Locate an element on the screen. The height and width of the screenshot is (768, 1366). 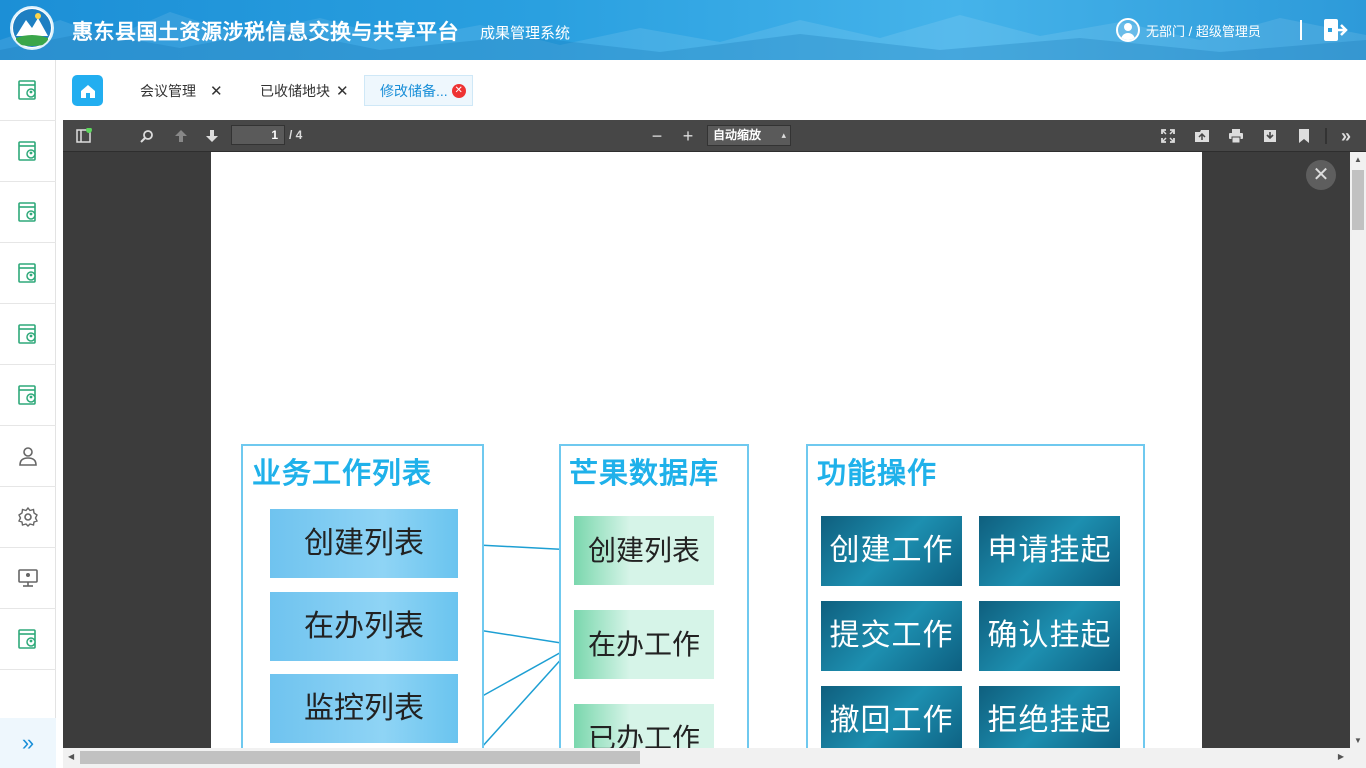
bookmark-icon is located at coordinates (1304, 136).